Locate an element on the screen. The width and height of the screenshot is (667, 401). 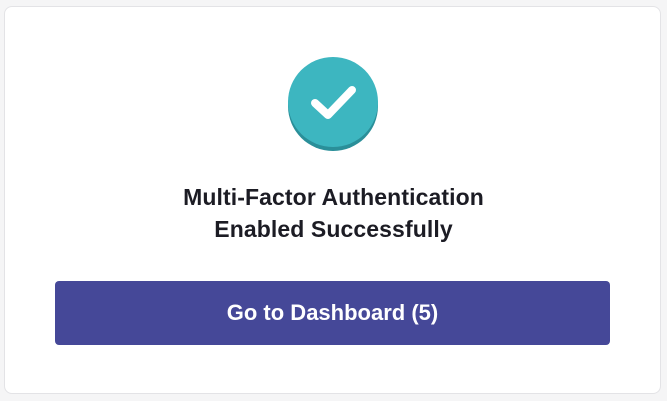
success-title-line2: Enabled Successfully is located at coordinates (333, 229).